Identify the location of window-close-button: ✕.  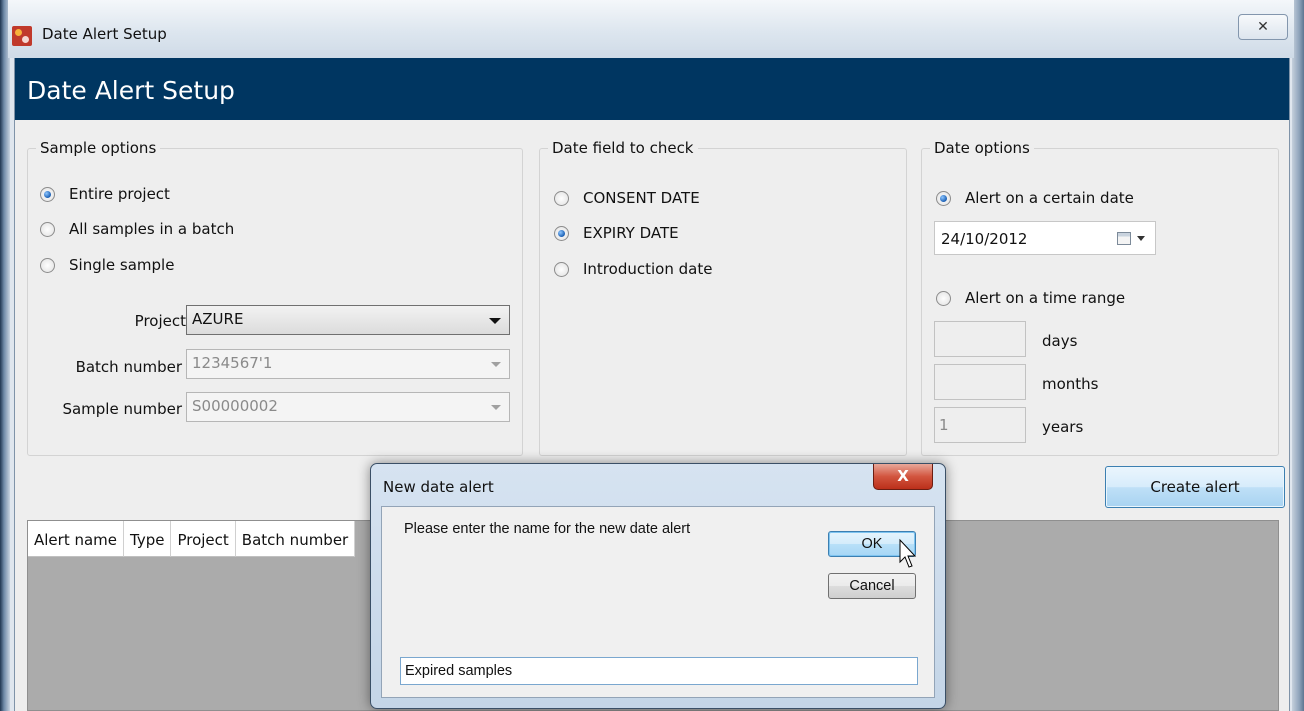
(1263, 27).